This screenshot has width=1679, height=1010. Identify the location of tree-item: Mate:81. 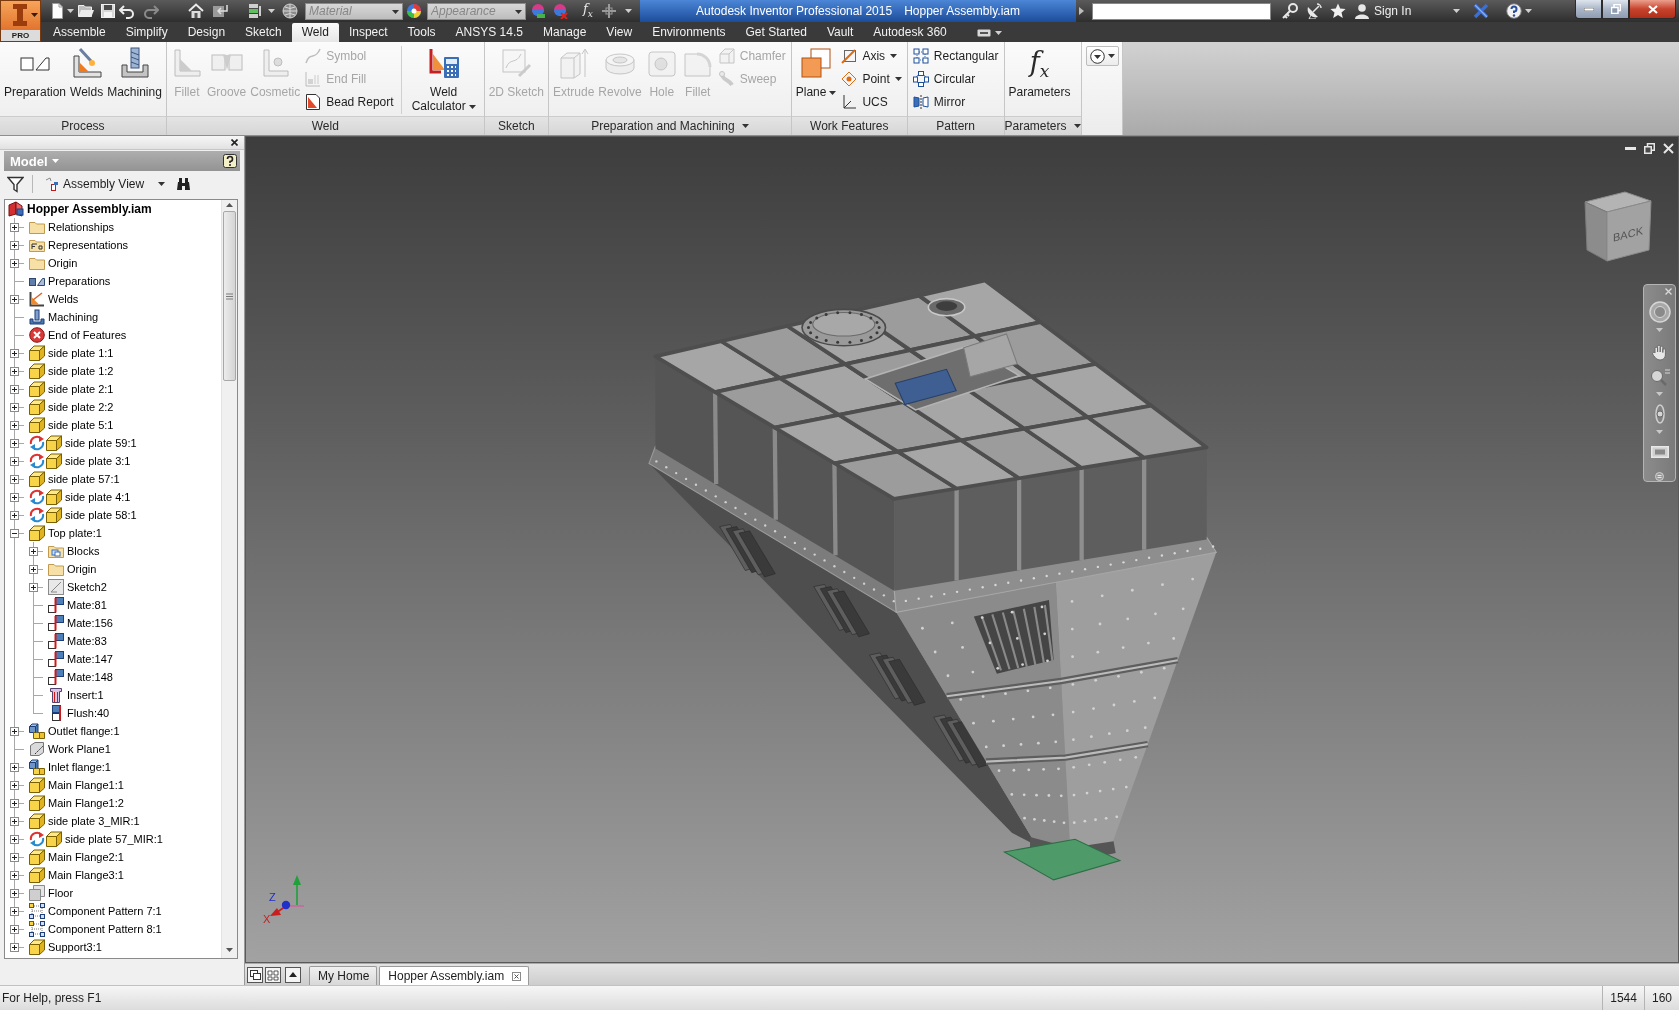
(87, 605).